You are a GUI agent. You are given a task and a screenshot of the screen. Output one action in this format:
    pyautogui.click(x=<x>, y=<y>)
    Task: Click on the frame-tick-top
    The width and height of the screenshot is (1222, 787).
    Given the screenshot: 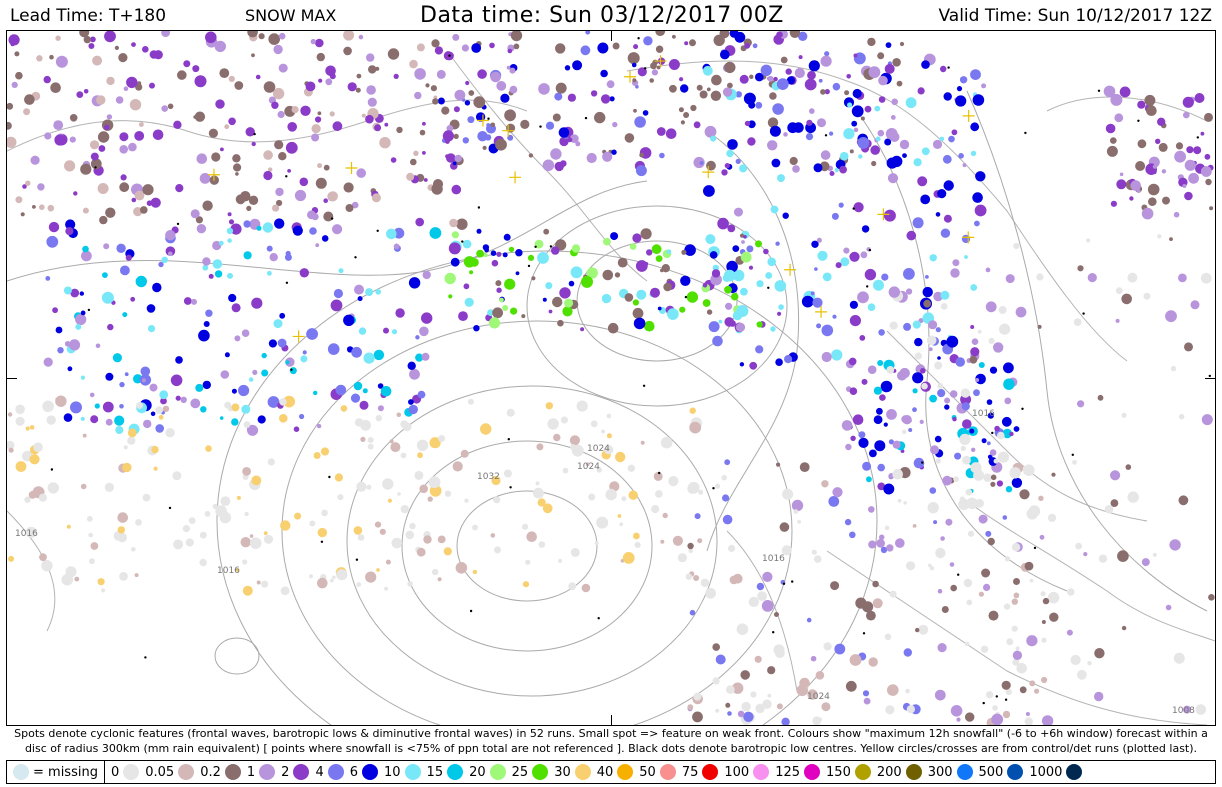 What is the action you would take?
    pyautogui.click(x=611, y=36)
    